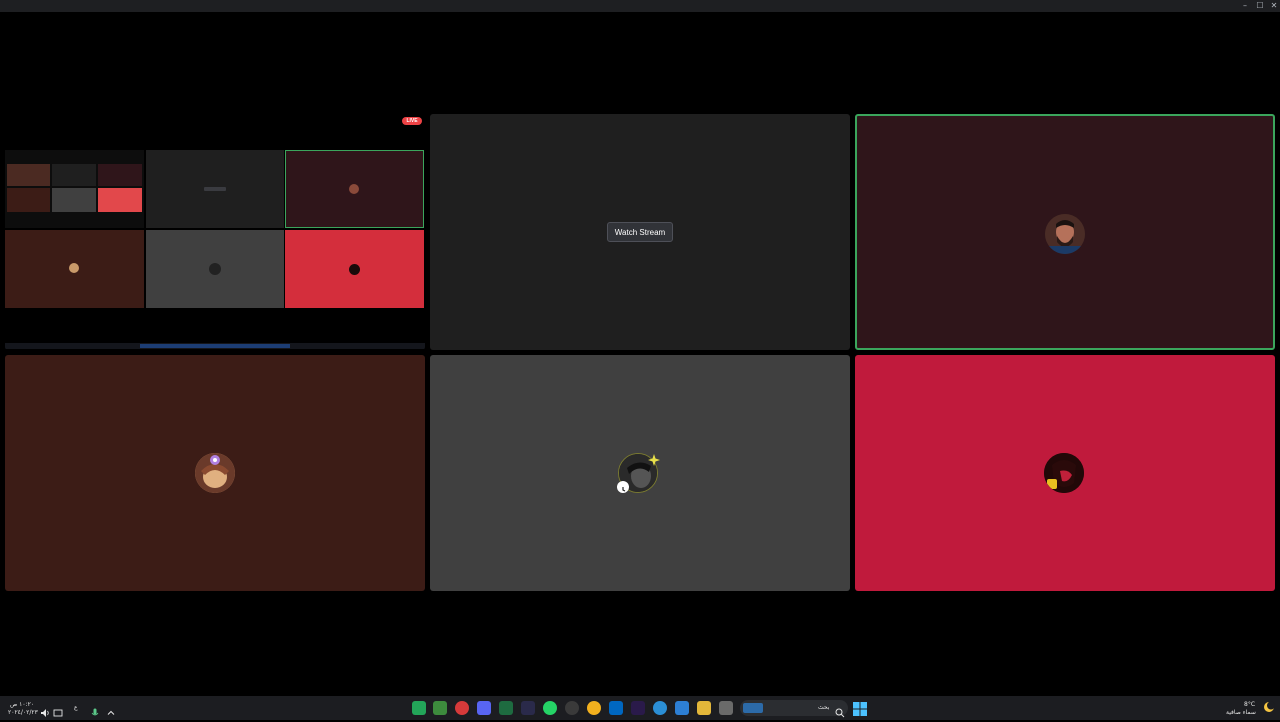  What do you see at coordinates (726, 708) in the screenshot?
I see `files-icon` at bounding box center [726, 708].